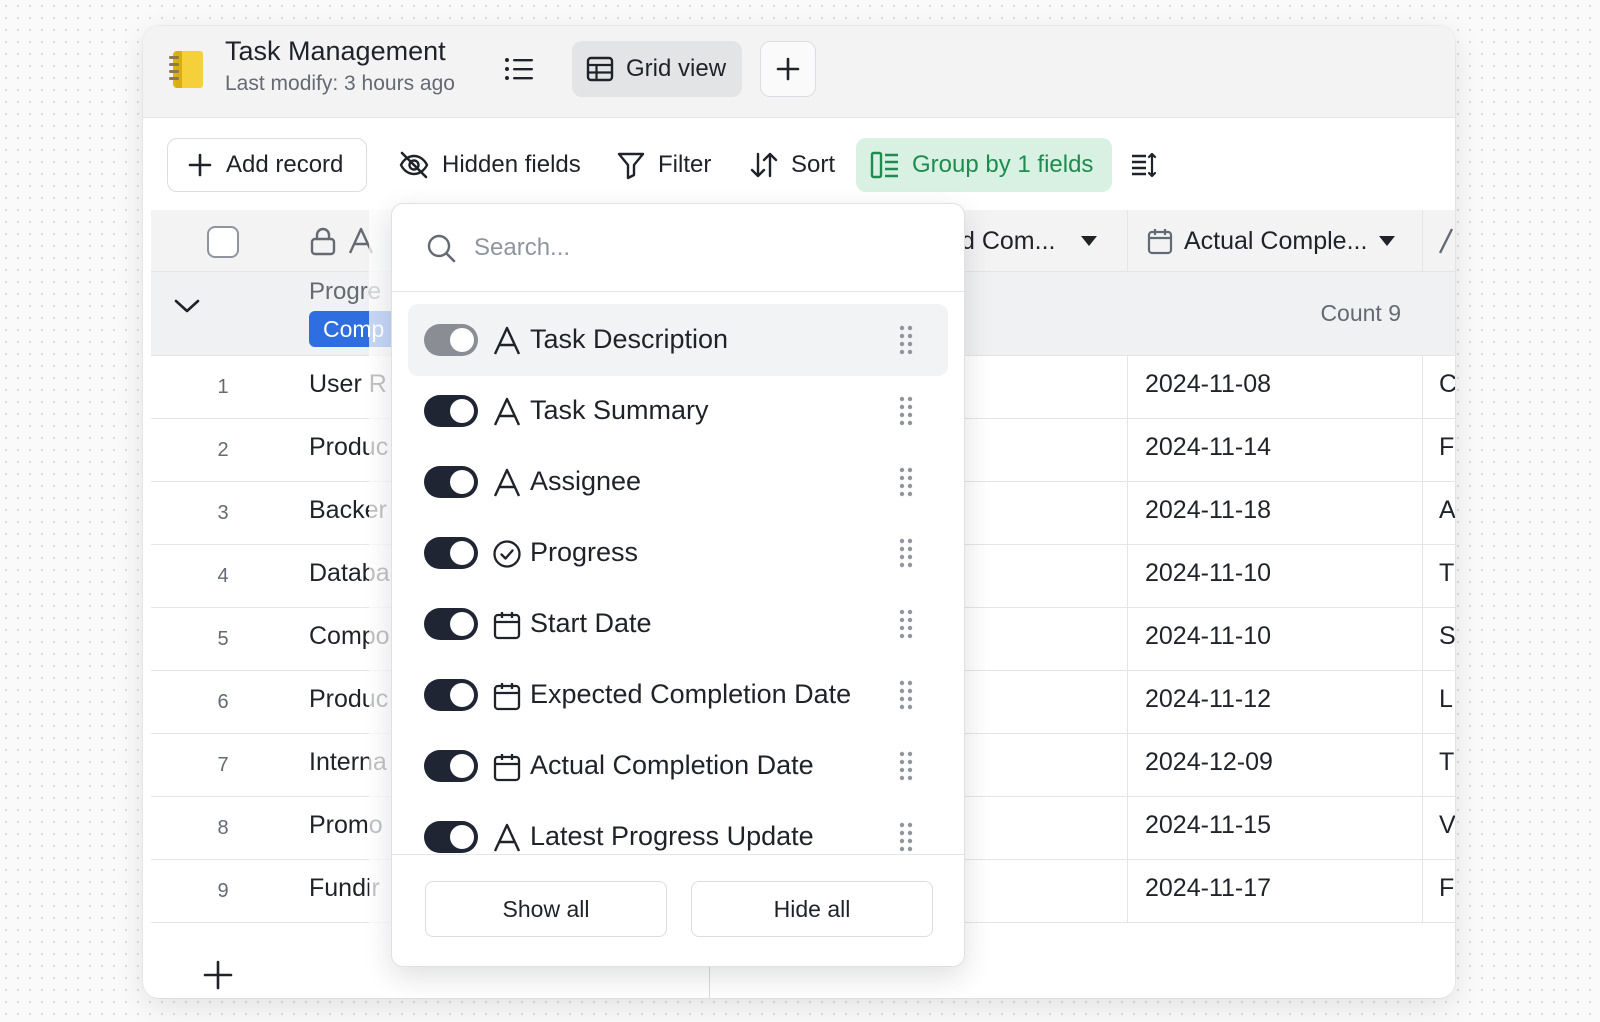  Describe the element at coordinates (1274, 828) in the screenshot. I see `cell-actual-completion: 2024-11-15` at that location.